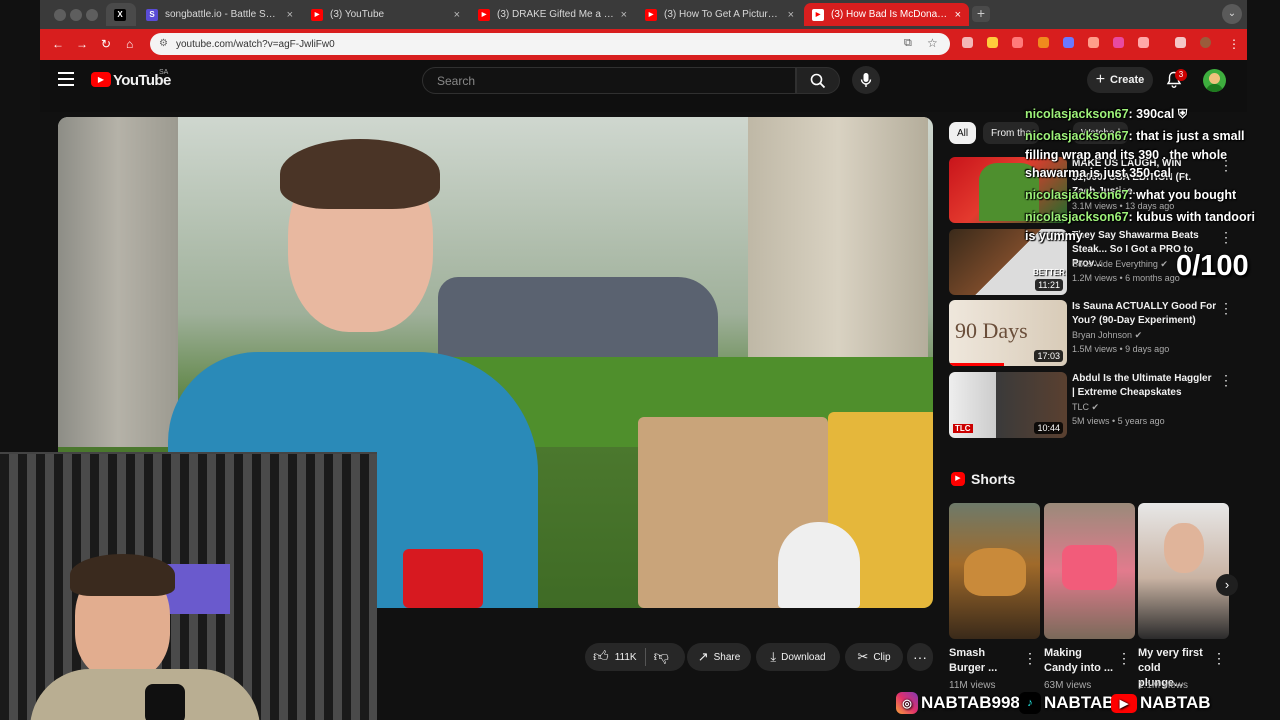 The image size is (1280, 720). I want to click on create-button: + Create, so click(1120, 80).